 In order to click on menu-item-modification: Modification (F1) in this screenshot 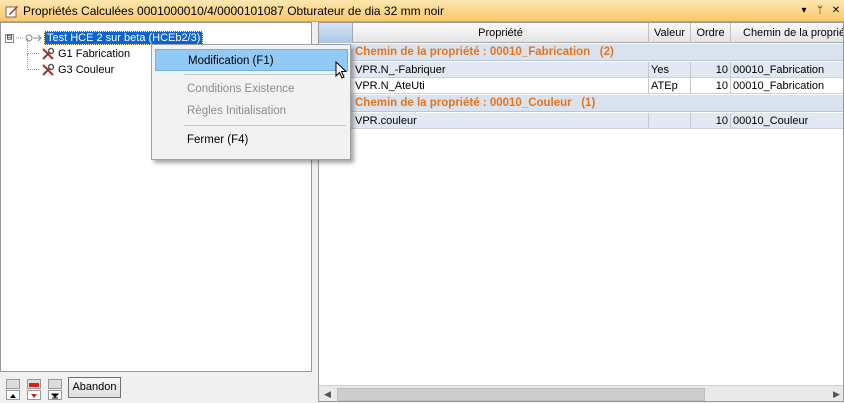, I will do `click(251, 60)`.